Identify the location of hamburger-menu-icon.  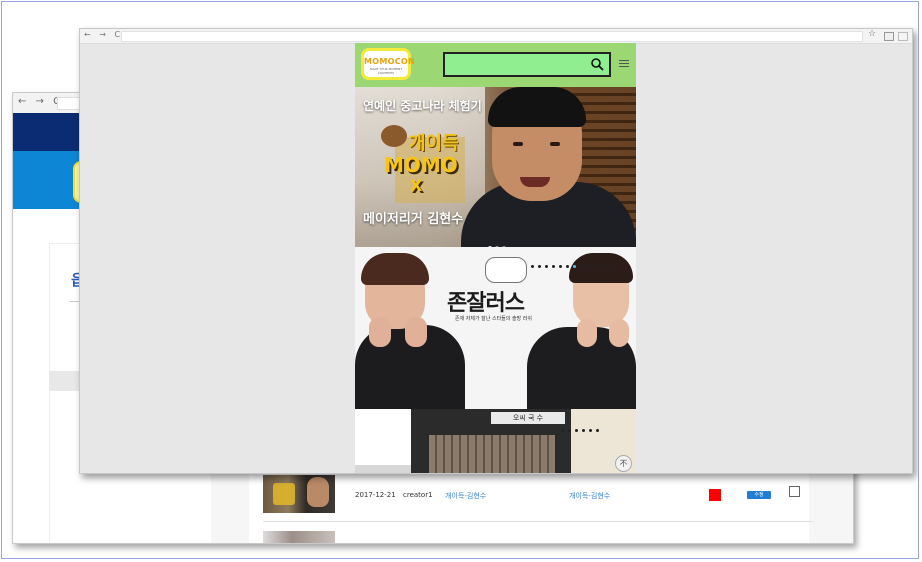
(624, 64).